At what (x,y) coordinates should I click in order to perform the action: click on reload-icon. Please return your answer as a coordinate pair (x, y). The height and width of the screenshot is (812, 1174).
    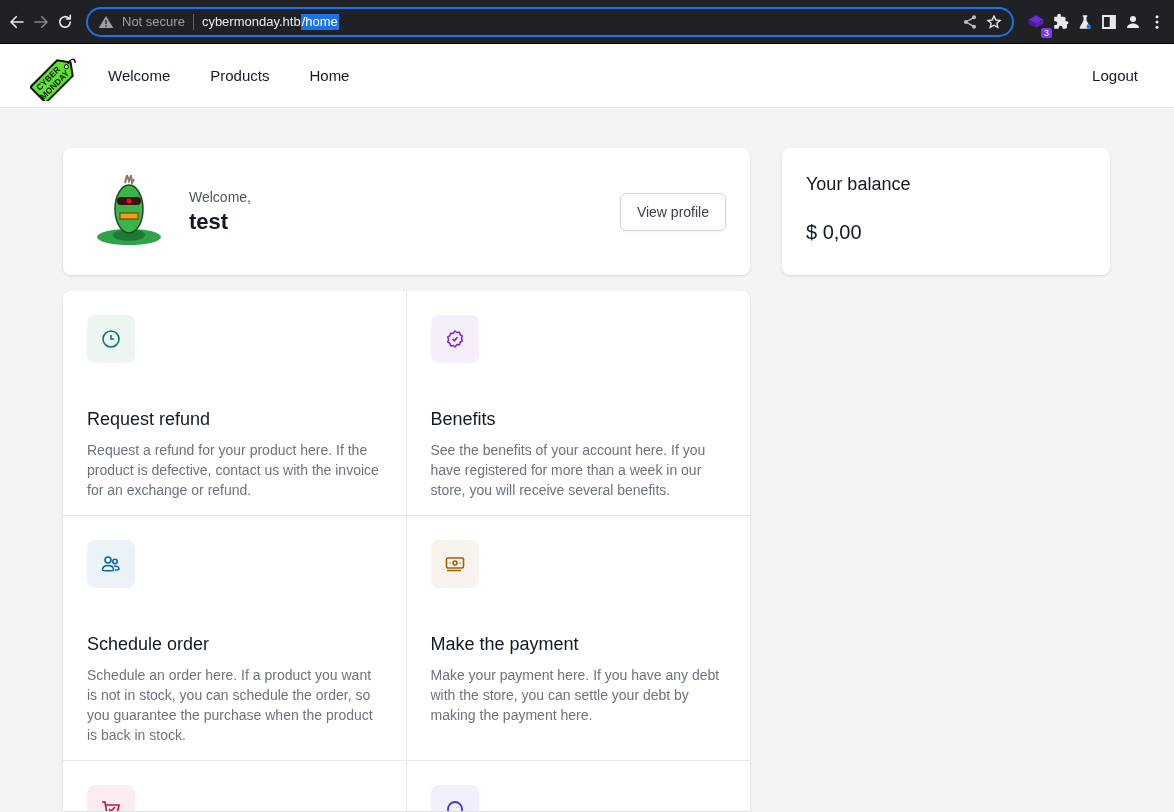
    Looking at the image, I should click on (65, 21).